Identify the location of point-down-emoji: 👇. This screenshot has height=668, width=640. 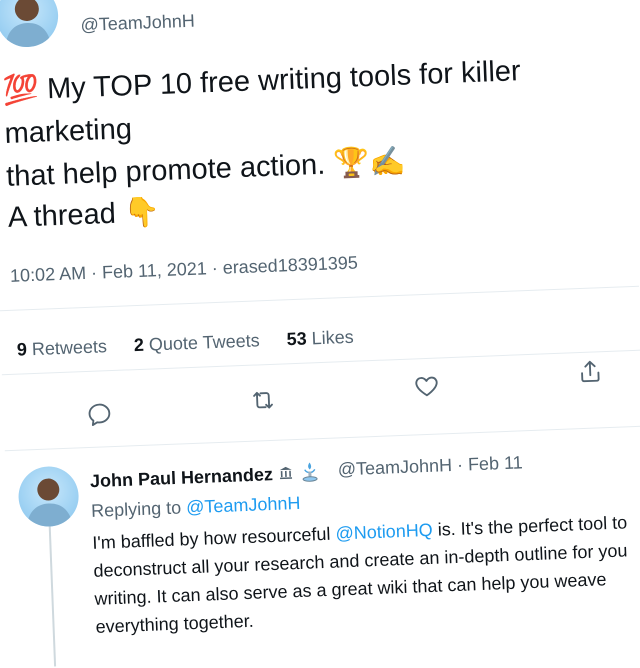
(142, 213).